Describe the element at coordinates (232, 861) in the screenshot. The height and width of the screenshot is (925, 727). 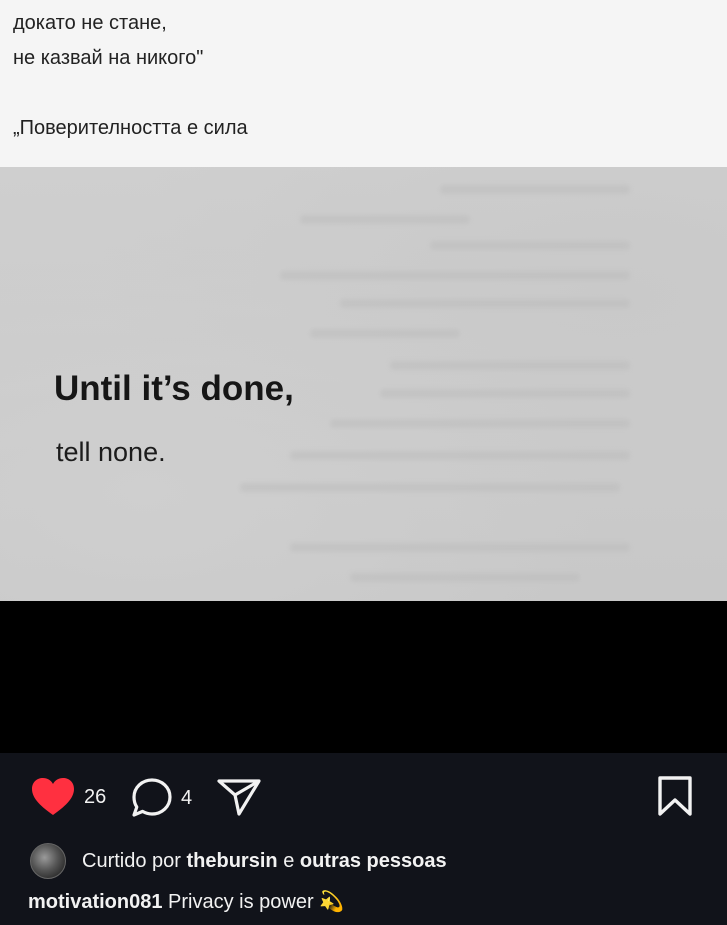
I see `liked-by-user: thebursin` at that location.